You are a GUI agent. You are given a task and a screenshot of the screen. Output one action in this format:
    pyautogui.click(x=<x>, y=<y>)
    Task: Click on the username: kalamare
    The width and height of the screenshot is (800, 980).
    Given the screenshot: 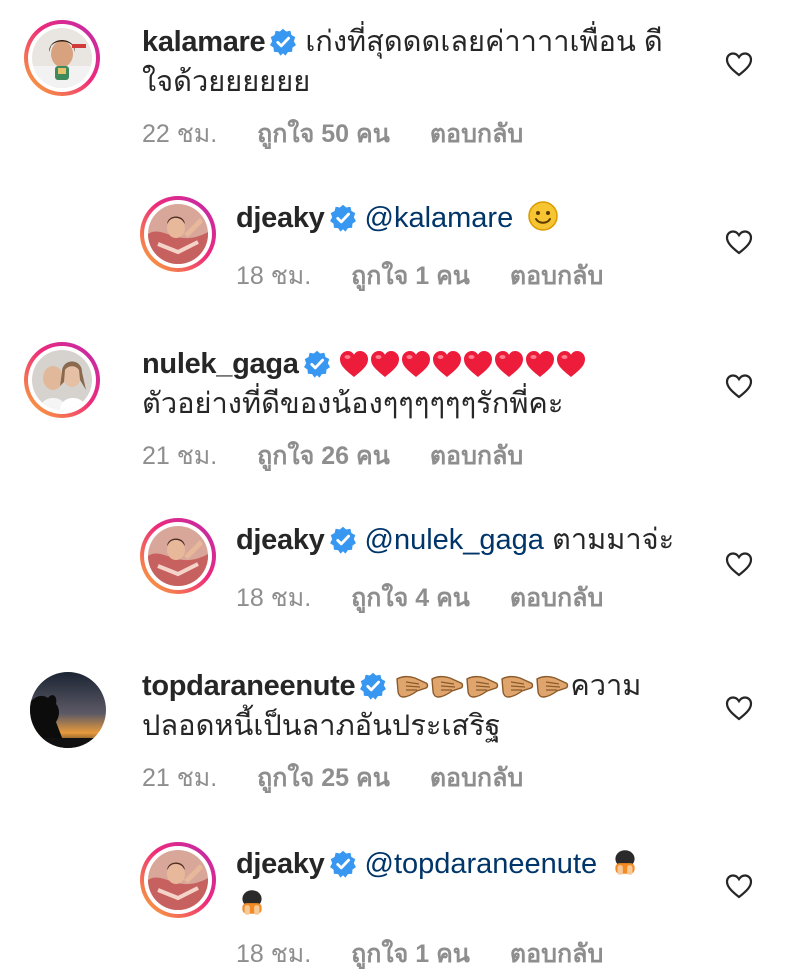 What is the action you would take?
    pyautogui.click(x=204, y=42)
    